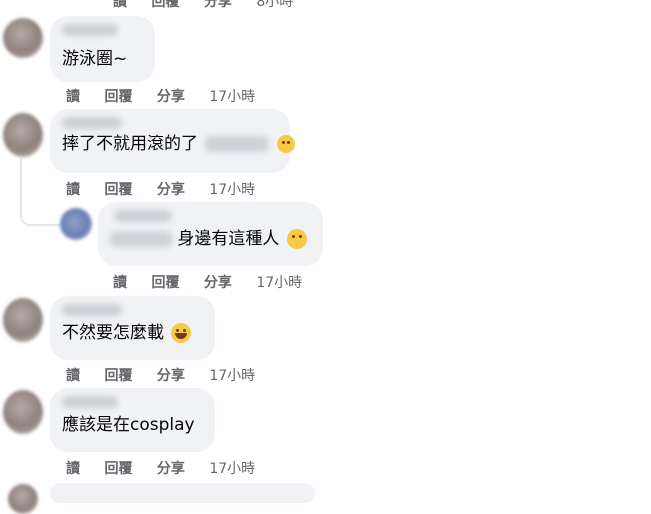  What do you see at coordinates (76, 224) in the screenshot?
I see `reply-avatar` at bounding box center [76, 224].